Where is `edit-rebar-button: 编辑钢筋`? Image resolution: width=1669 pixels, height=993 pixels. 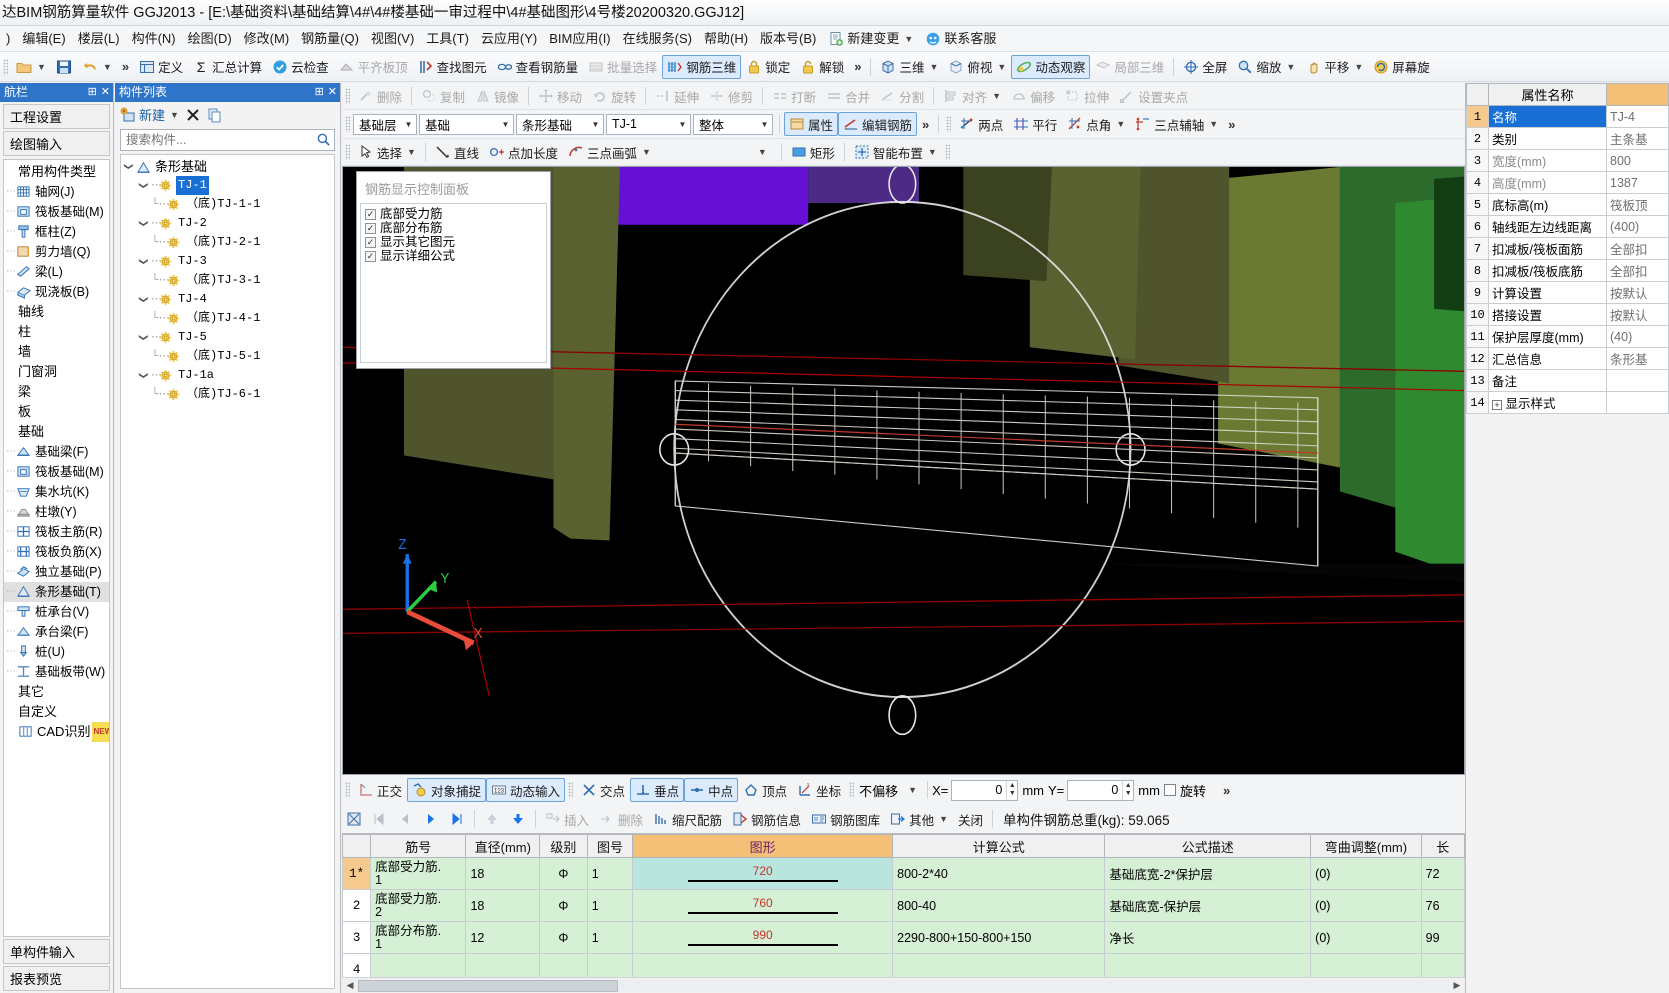
edit-rebar-button: 编辑钢筋 is located at coordinates (878, 124).